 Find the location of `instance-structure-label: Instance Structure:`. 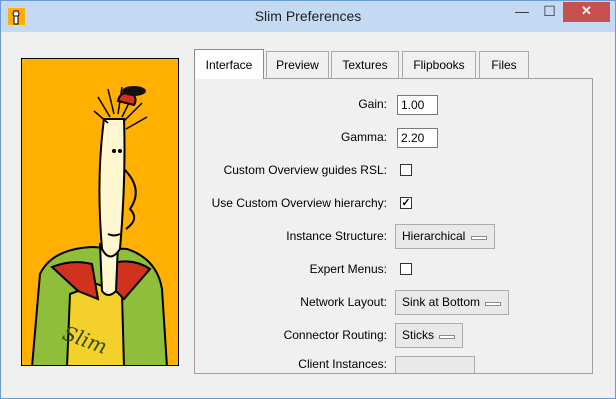

instance-structure-label: Instance Structure: is located at coordinates (336, 236).